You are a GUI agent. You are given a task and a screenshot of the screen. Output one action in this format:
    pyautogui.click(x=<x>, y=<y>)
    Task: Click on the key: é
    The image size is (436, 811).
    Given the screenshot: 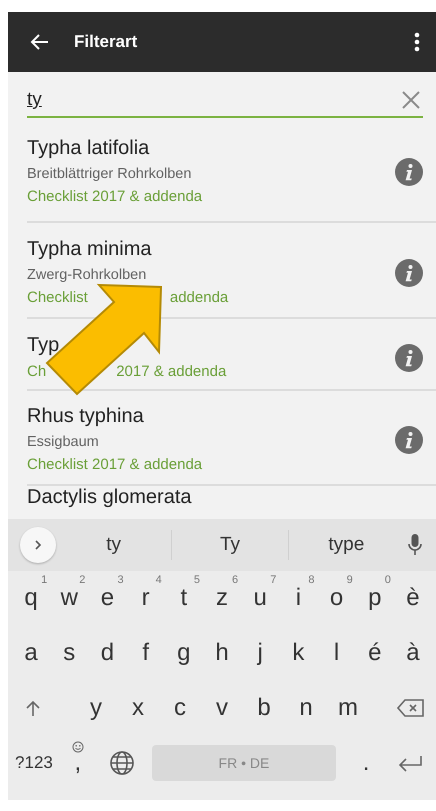 What is the action you would take?
    pyautogui.click(x=375, y=653)
    